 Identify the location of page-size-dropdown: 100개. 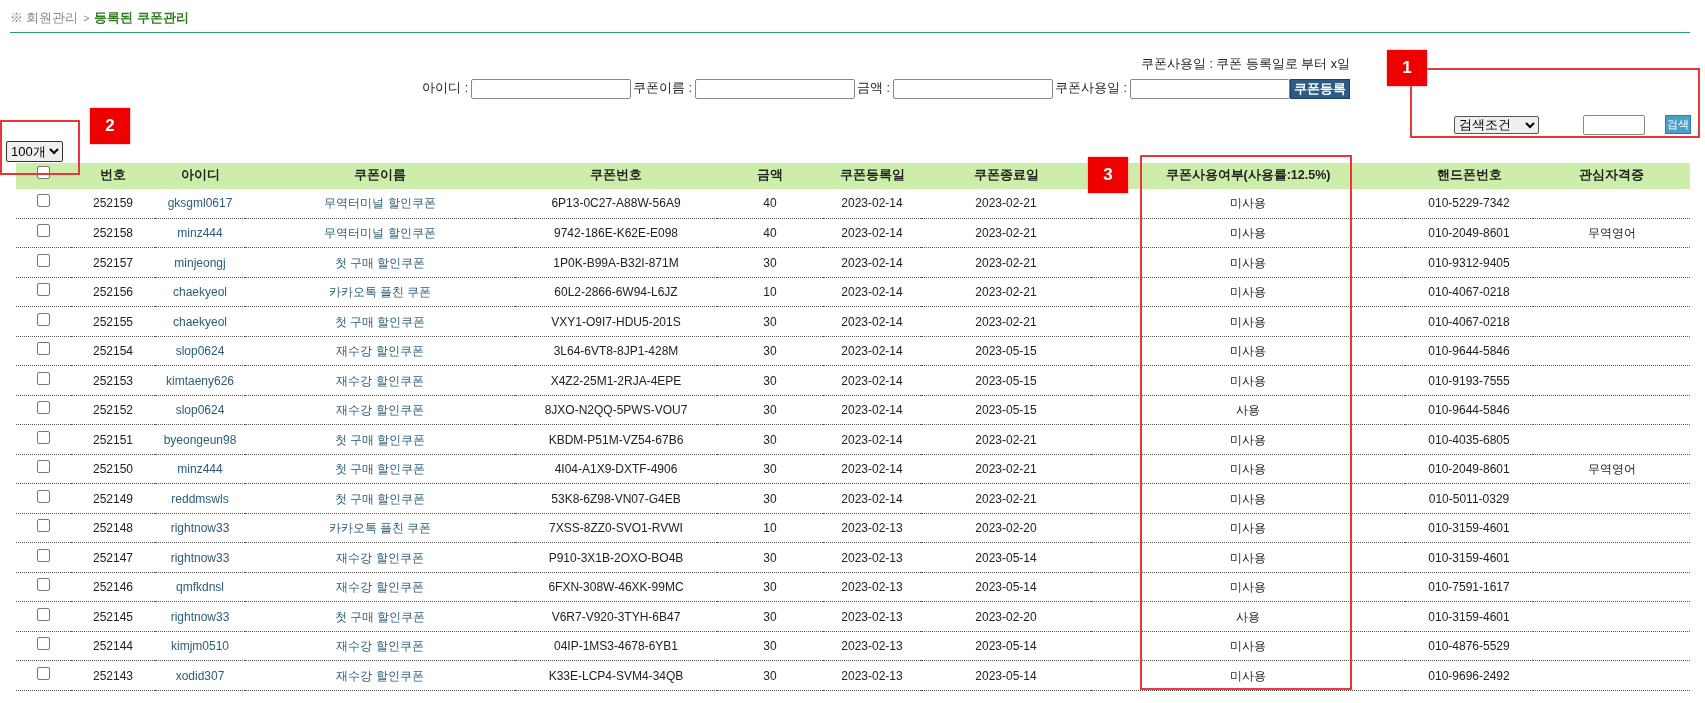
(34, 151).